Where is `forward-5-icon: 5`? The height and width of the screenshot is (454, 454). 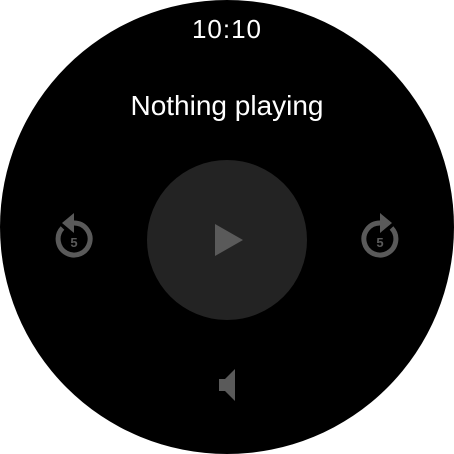 forward-5-icon: 5 is located at coordinates (380, 235).